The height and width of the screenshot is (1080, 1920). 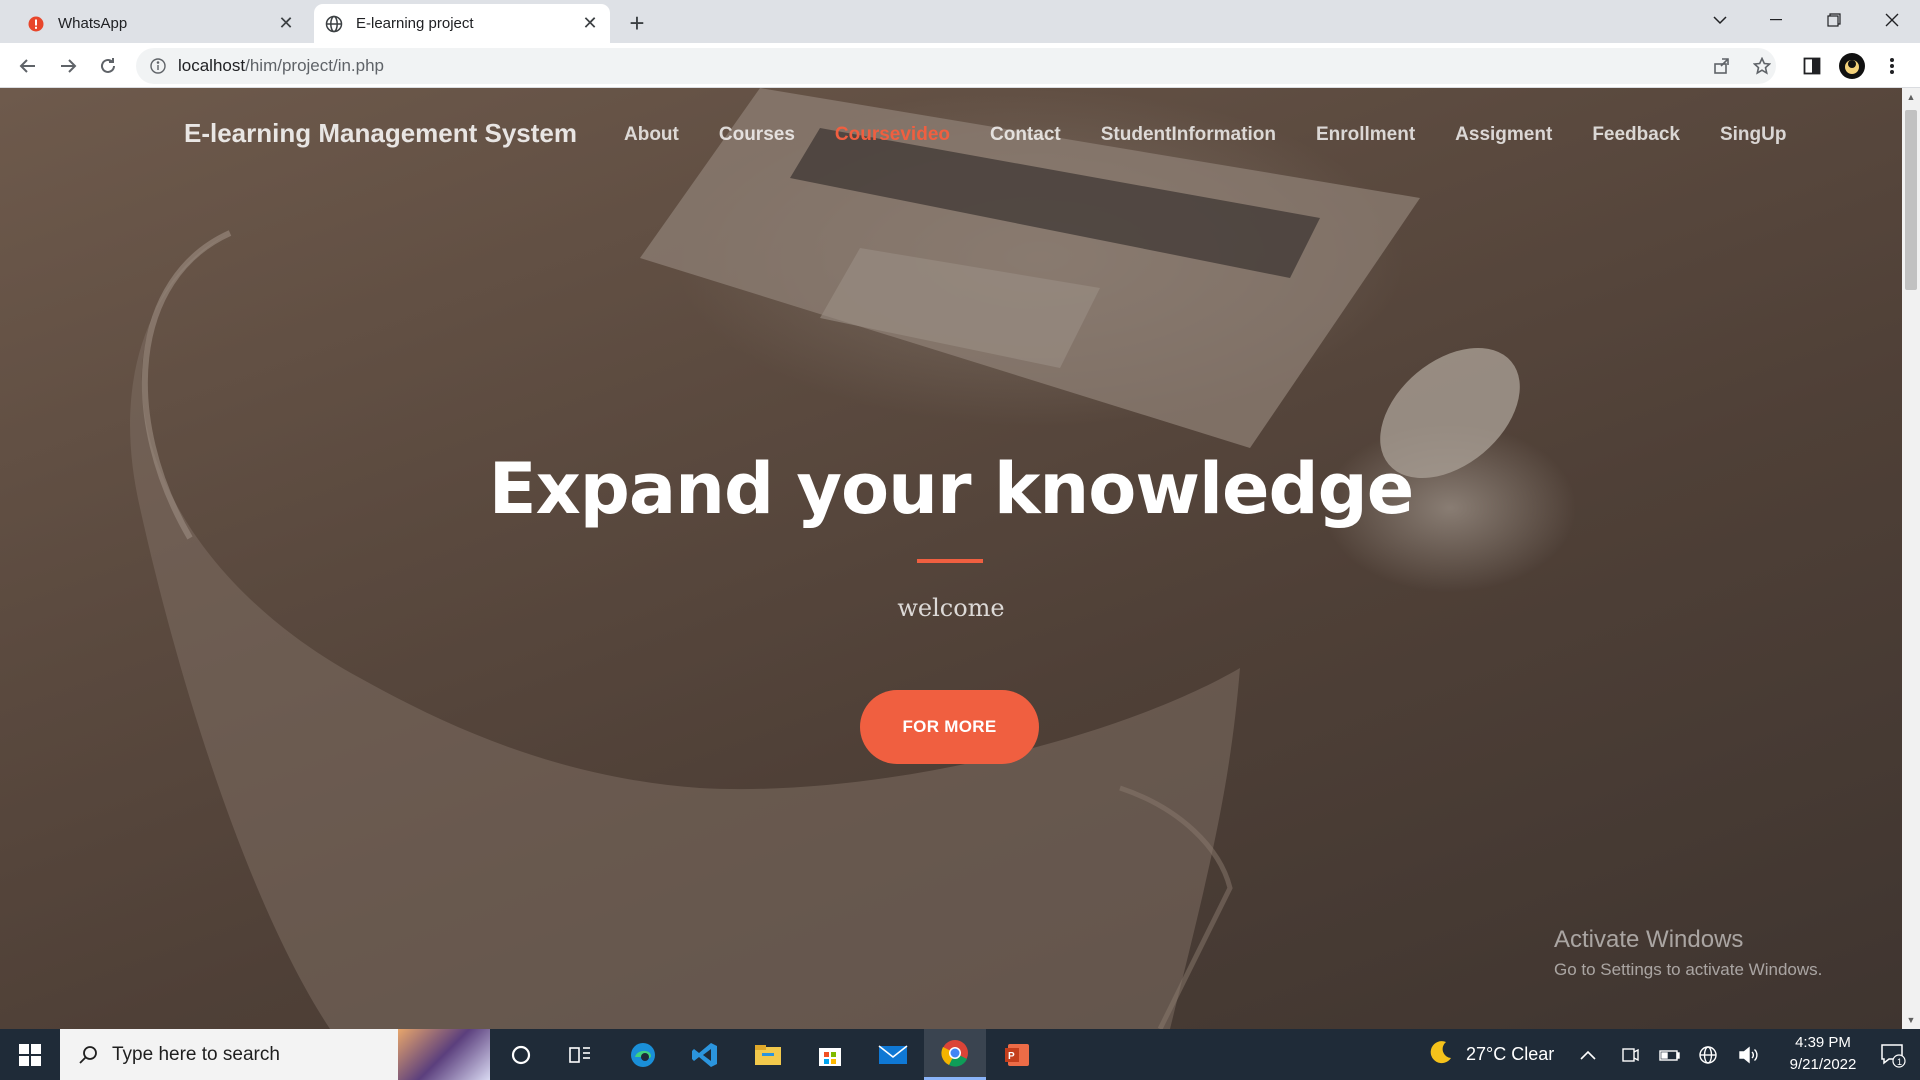 I want to click on clock-date: 9/21/2022, so click(x=1823, y=1064).